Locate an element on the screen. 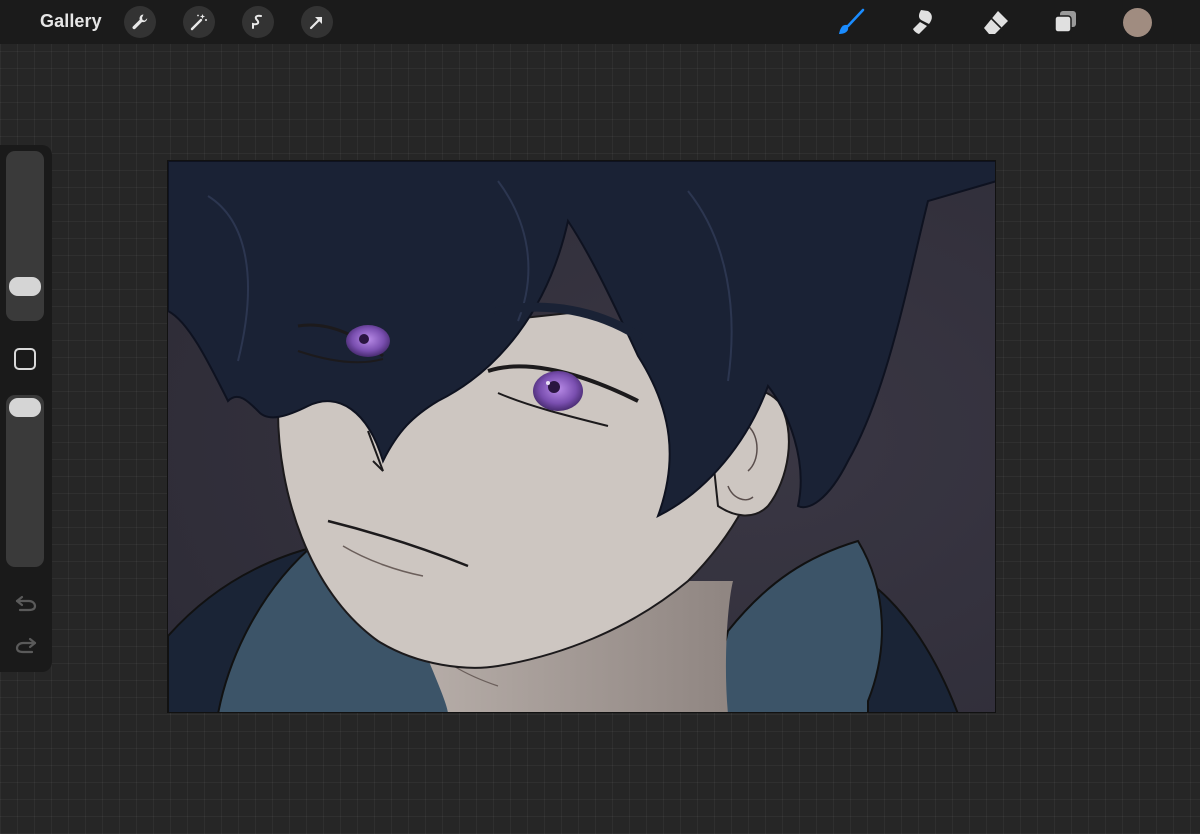  transform-arrow-icon is located at coordinates (316, 23).